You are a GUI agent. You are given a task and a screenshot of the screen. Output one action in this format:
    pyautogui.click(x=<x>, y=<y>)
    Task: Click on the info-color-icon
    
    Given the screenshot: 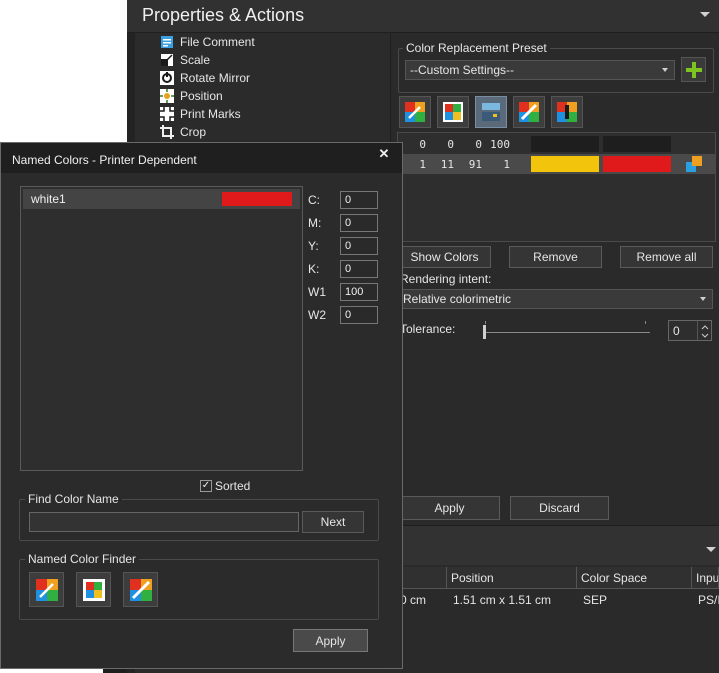 What is the action you would take?
    pyautogui.click(x=567, y=112)
    